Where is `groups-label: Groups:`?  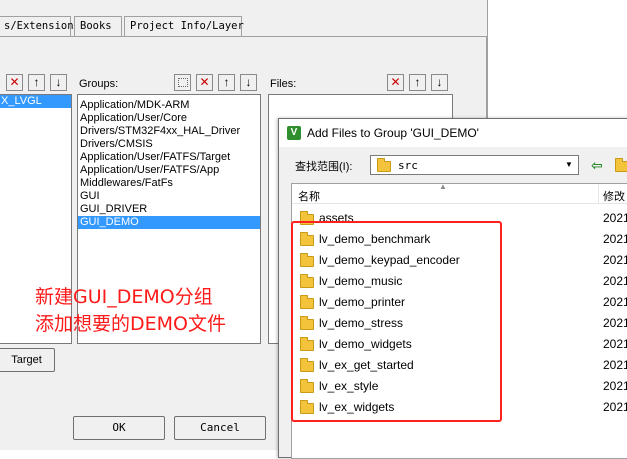 groups-label: Groups: is located at coordinates (99, 84).